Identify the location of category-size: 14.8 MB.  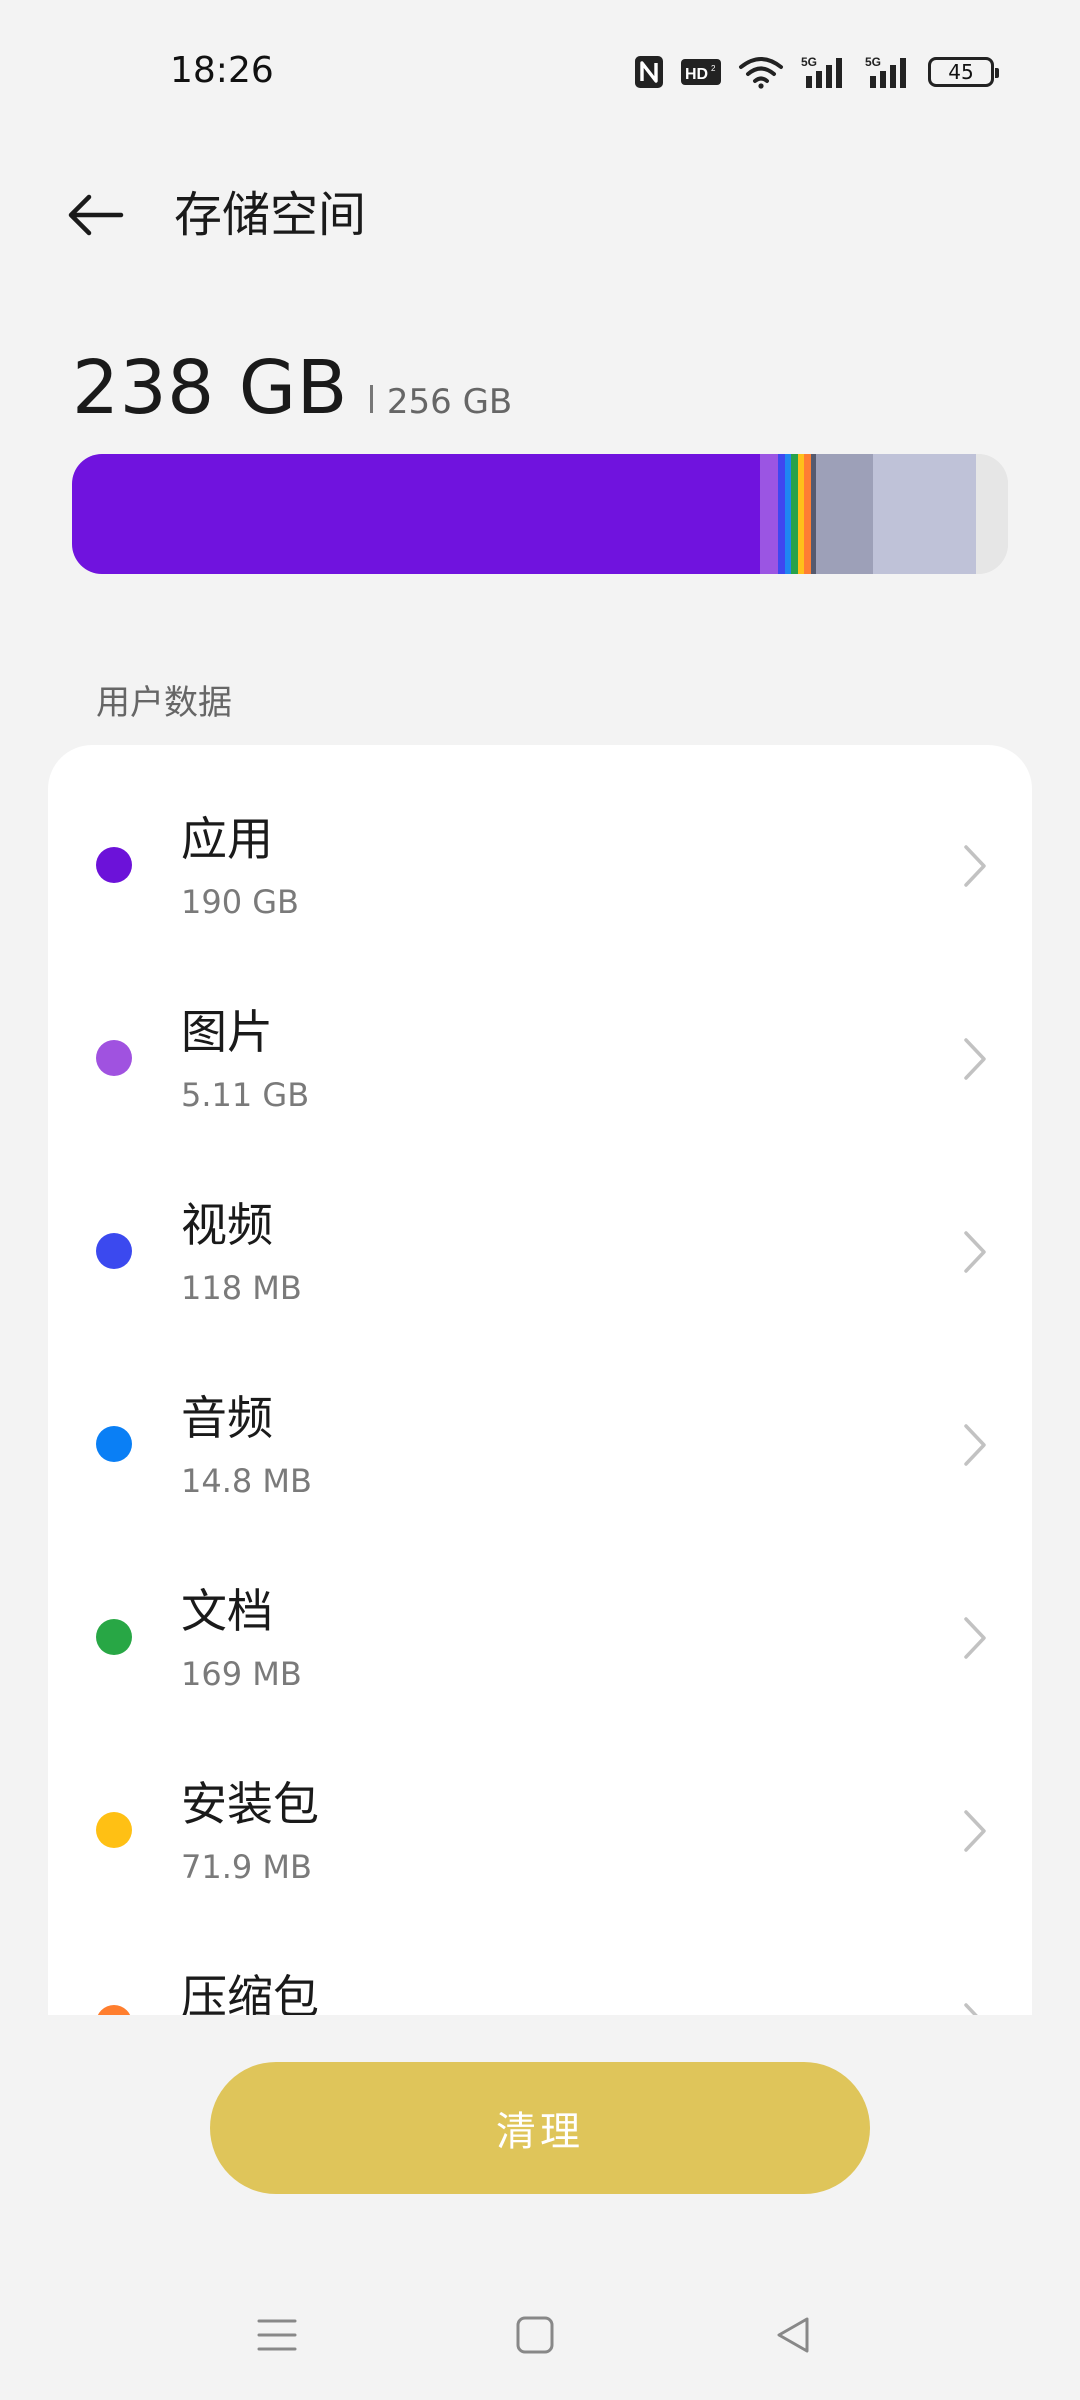
(246, 1481).